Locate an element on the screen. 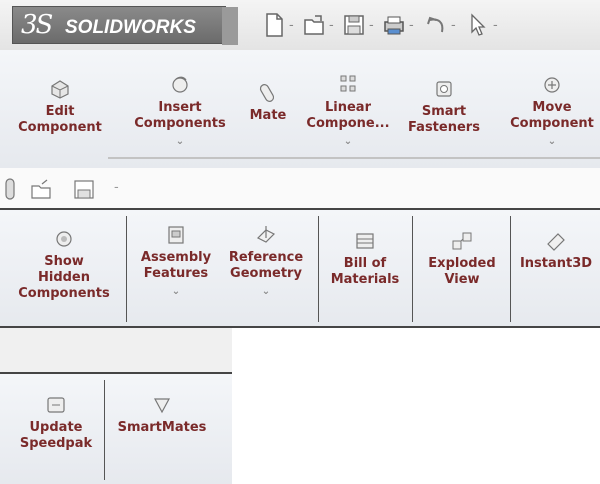  smartmates-button: SmartMates is located at coordinates (162, 415).